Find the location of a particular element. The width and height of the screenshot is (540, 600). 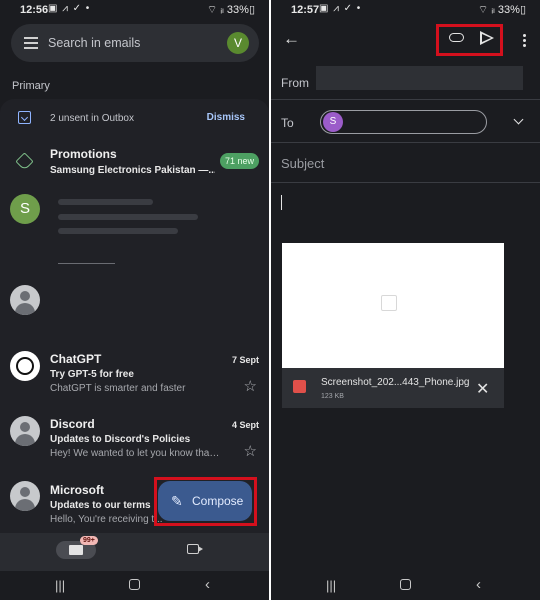

search-input: Search in emails is located at coordinates (94, 43).